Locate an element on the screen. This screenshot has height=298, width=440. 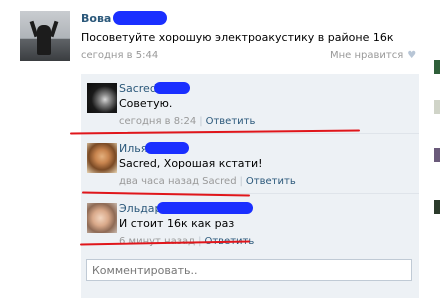
reply-meta: два часа назад Sacred | Ответить is located at coordinates (207, 181).